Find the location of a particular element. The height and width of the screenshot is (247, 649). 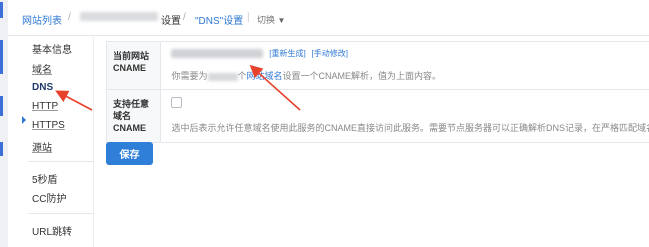

annotation-arrow-dns is located at coordinates (74, 100).